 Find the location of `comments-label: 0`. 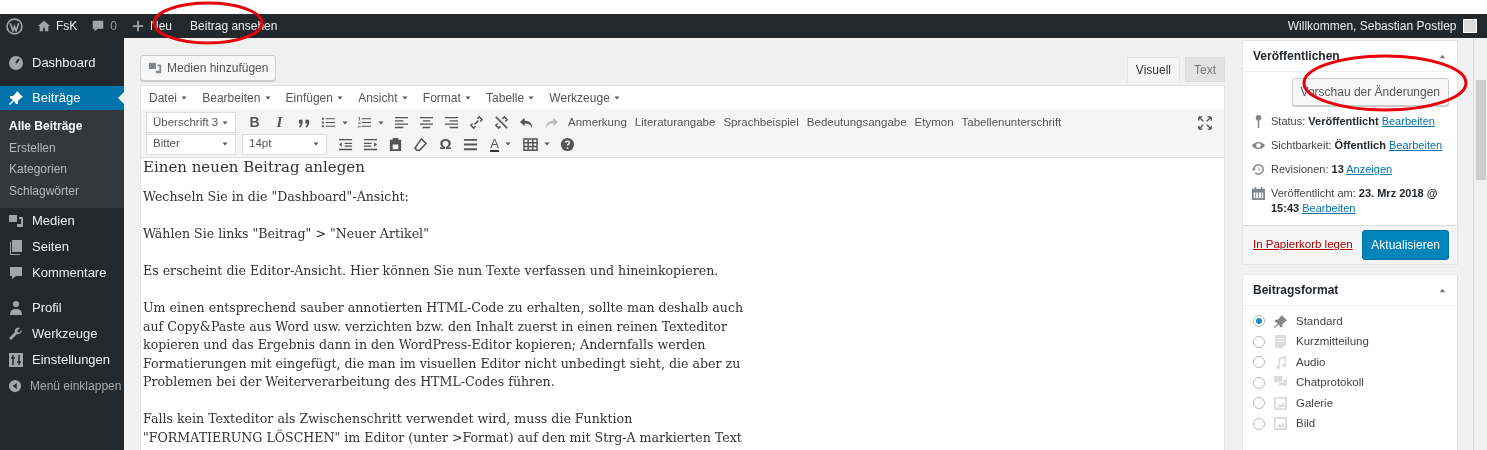

comments-label: 0 is located at coordinates (114, 26).